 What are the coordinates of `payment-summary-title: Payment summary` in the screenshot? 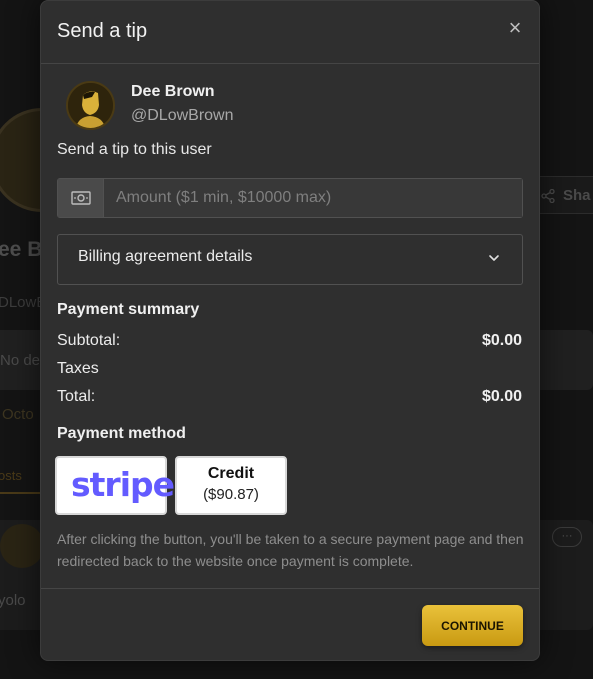 It's located at (128, 309).